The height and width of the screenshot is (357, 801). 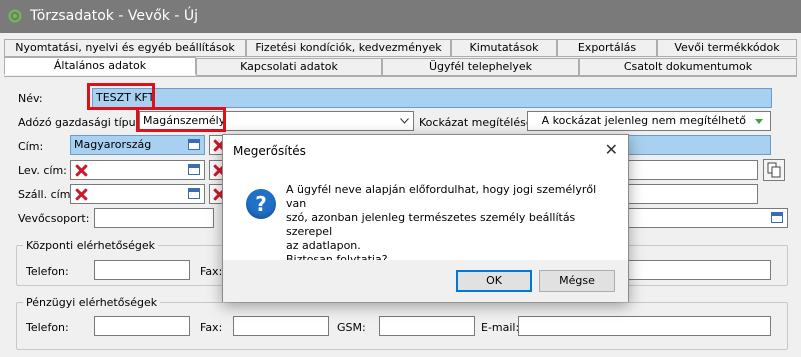 What do you see at coordinates (699, 145) in the screenshot?
I see `address-detail-input` at bounding box center [699, 145].